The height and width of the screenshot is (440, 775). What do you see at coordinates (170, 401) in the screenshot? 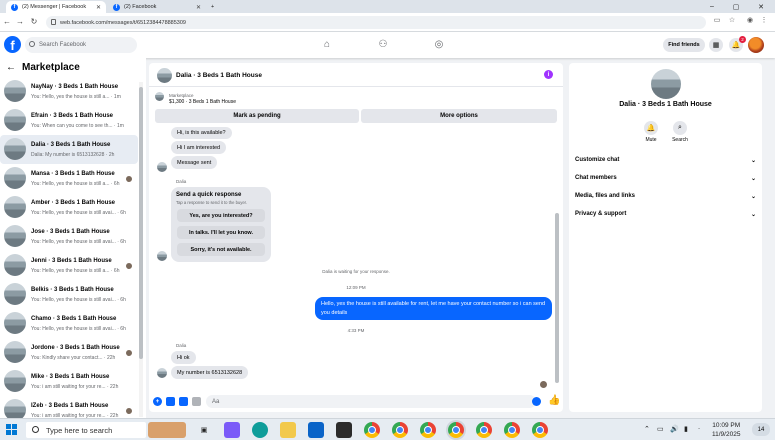
I see `gallery-icon` at bounding box center [170, 401].